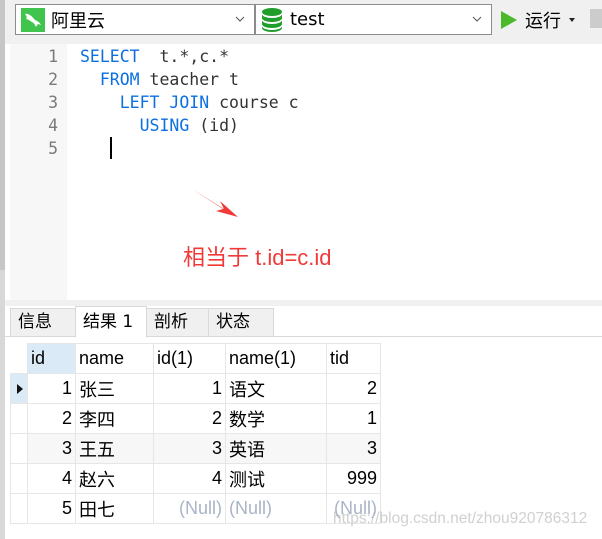 The height and width of the screenshot is (539, 602). What do you see at coordinates (303, 102) in the screenshot?
I see `code-line: 3 LEFT JOIN course c` at bounding box center [303, 102].